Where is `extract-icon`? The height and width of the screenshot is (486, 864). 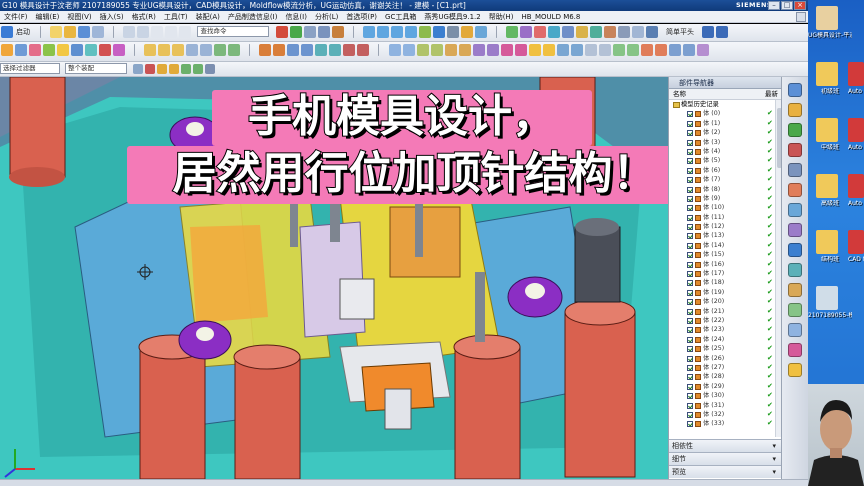
extract-icon is located at coordinates (422, 50).